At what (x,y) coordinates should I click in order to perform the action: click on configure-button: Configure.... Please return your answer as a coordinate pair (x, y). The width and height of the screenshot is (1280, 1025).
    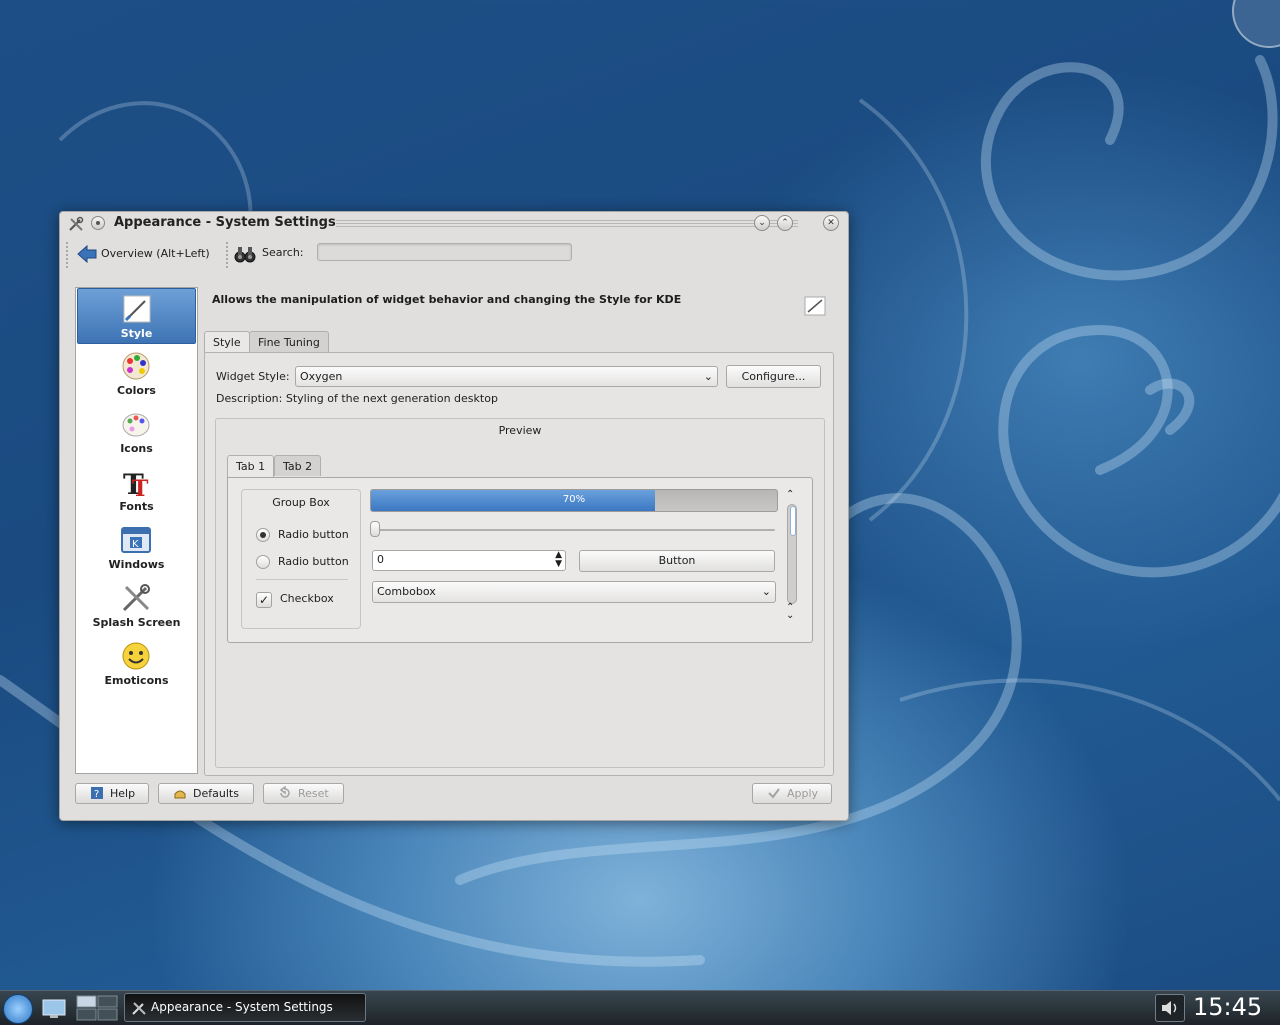
    Looking at the image, I should click on (773, 376).